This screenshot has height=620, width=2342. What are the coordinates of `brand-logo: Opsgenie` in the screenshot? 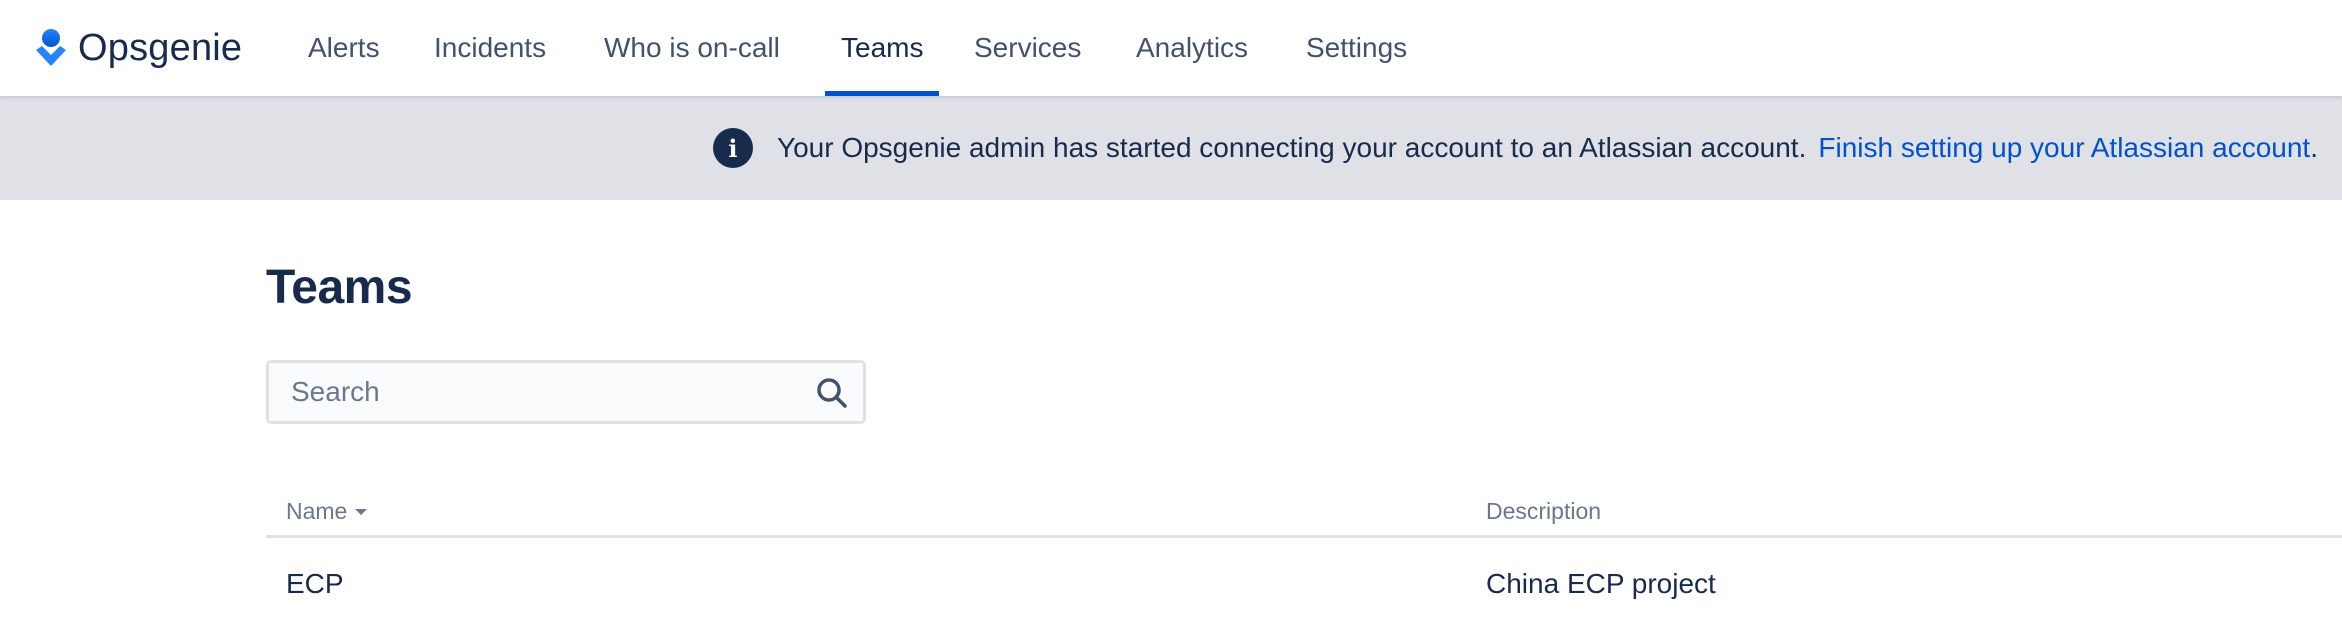 It's located at (138, 48).